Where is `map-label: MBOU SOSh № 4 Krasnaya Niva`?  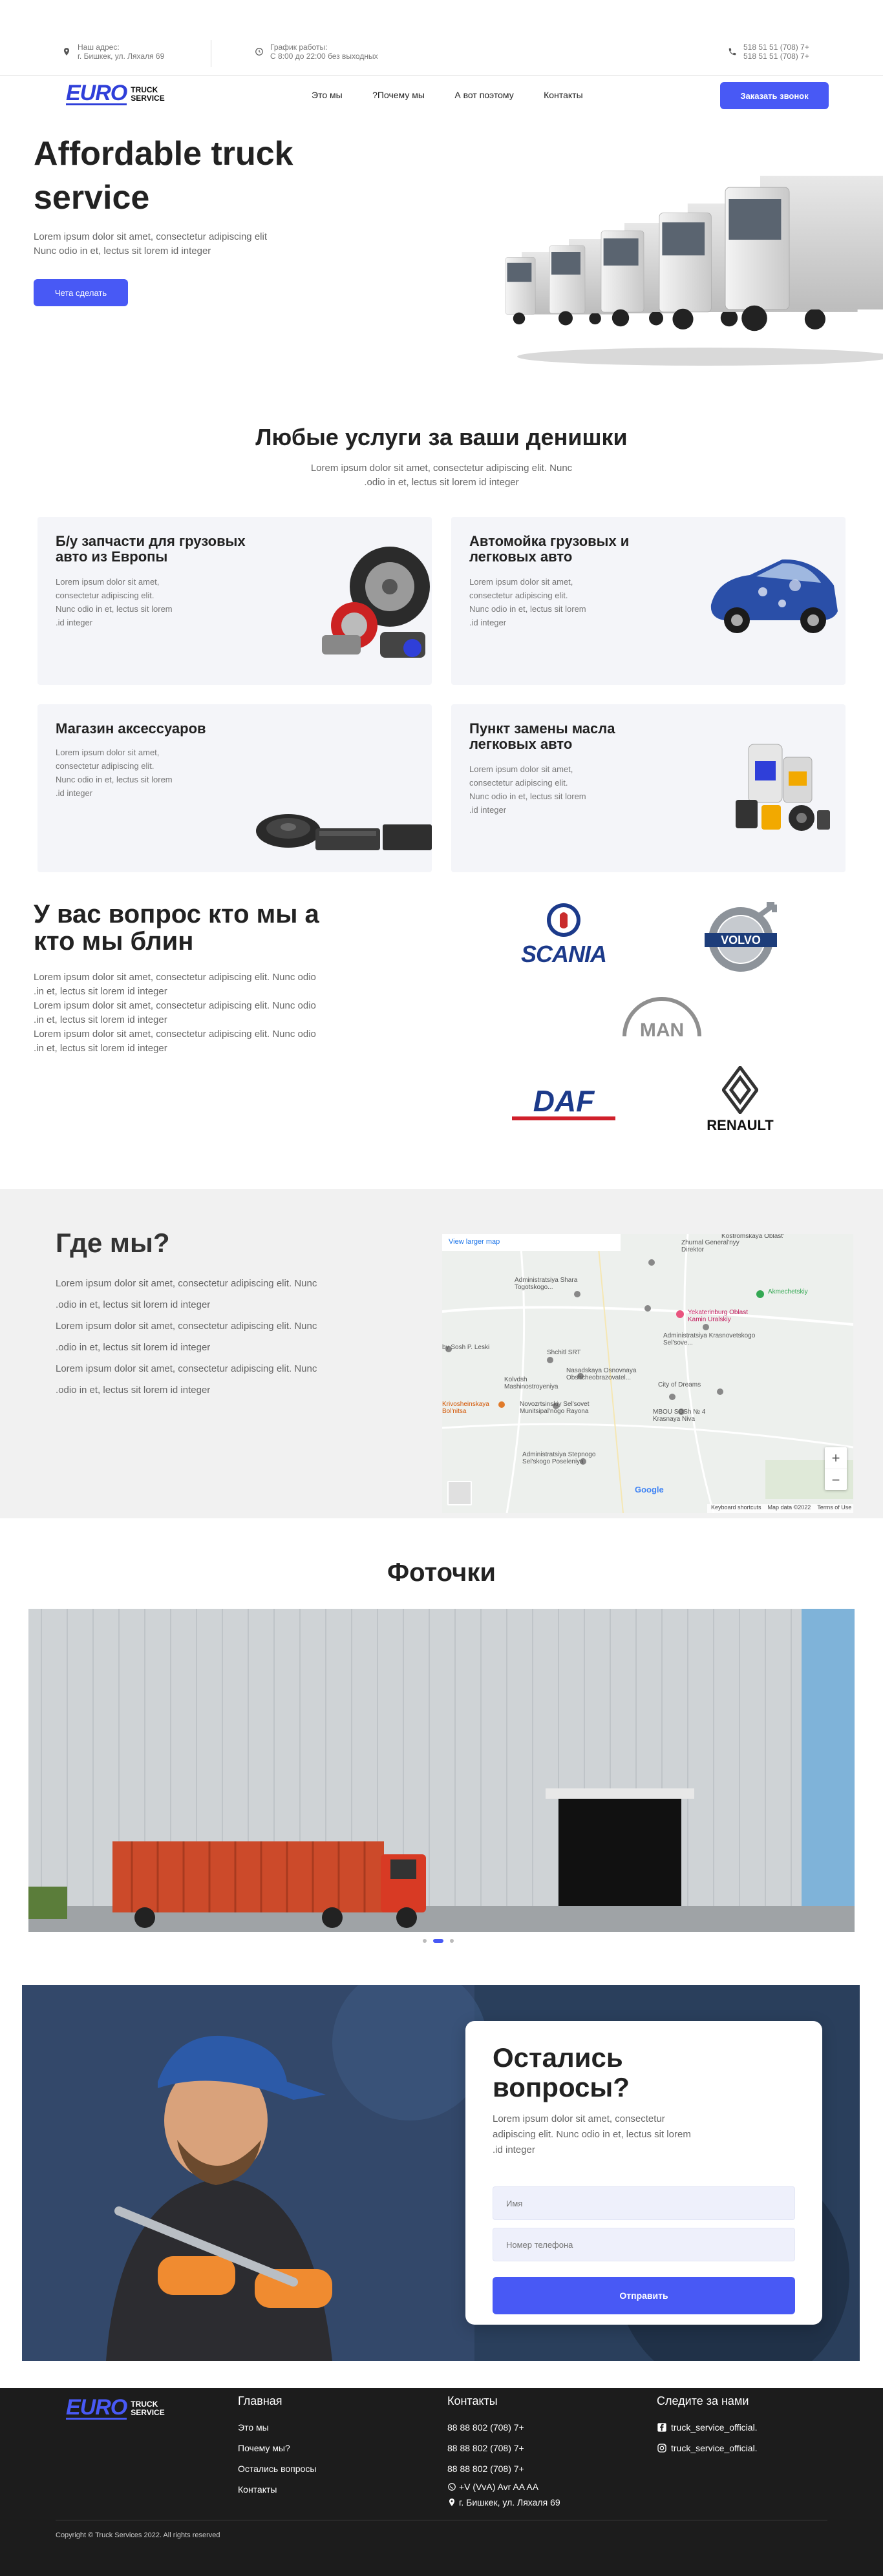 map-label: MBOU SOSh № 4 Krasnaya Niva is located at coordinates (679, 1415).